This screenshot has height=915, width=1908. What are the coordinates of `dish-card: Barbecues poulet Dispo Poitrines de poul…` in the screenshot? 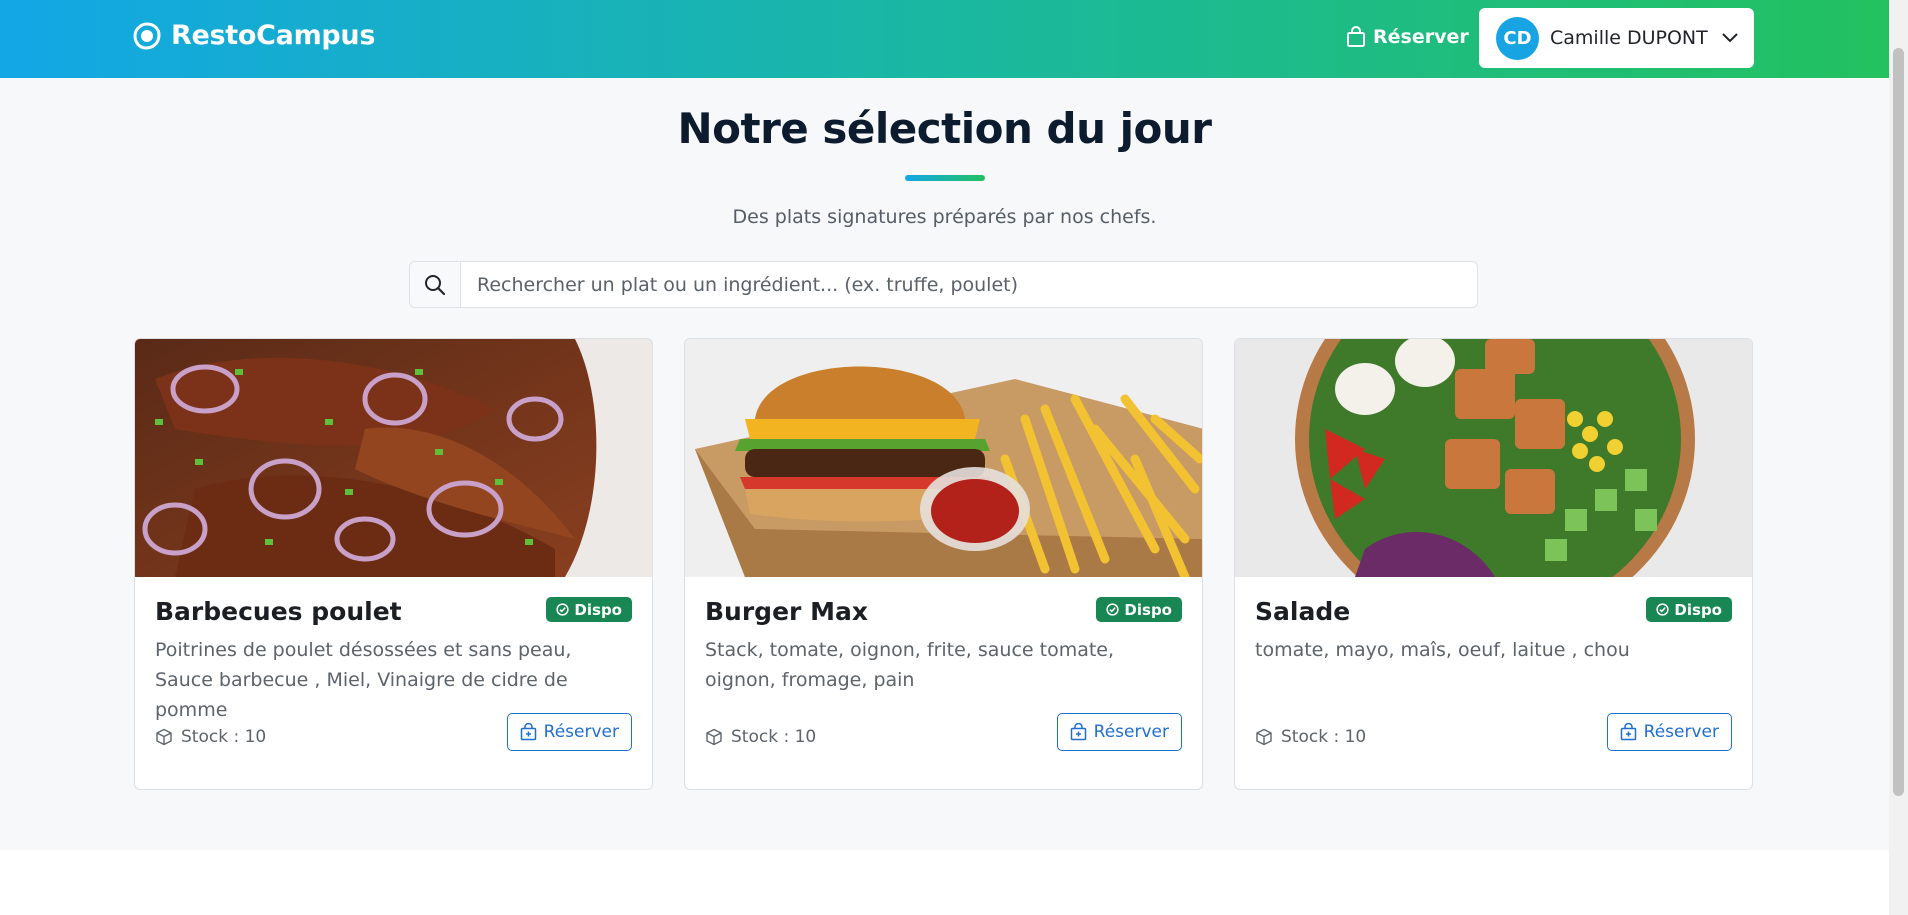 It's located at (393, 564).